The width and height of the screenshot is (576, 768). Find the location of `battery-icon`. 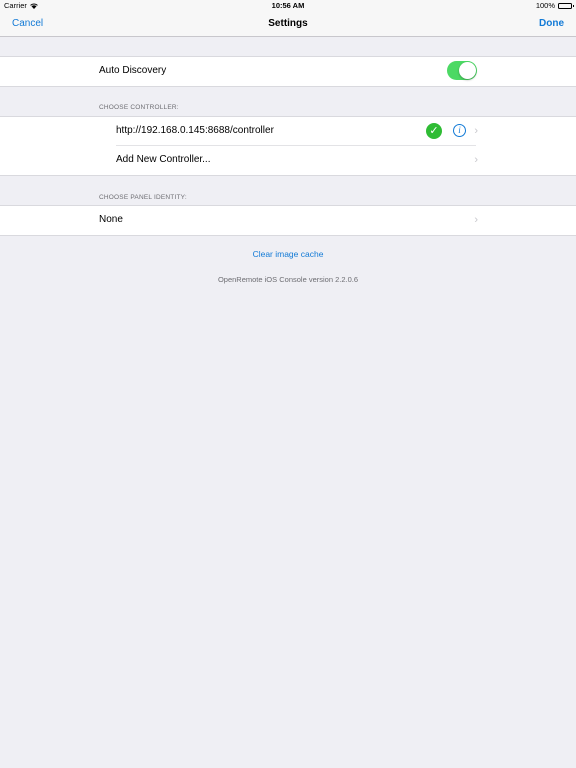

battery-icon is located at coordinates (566, 6).